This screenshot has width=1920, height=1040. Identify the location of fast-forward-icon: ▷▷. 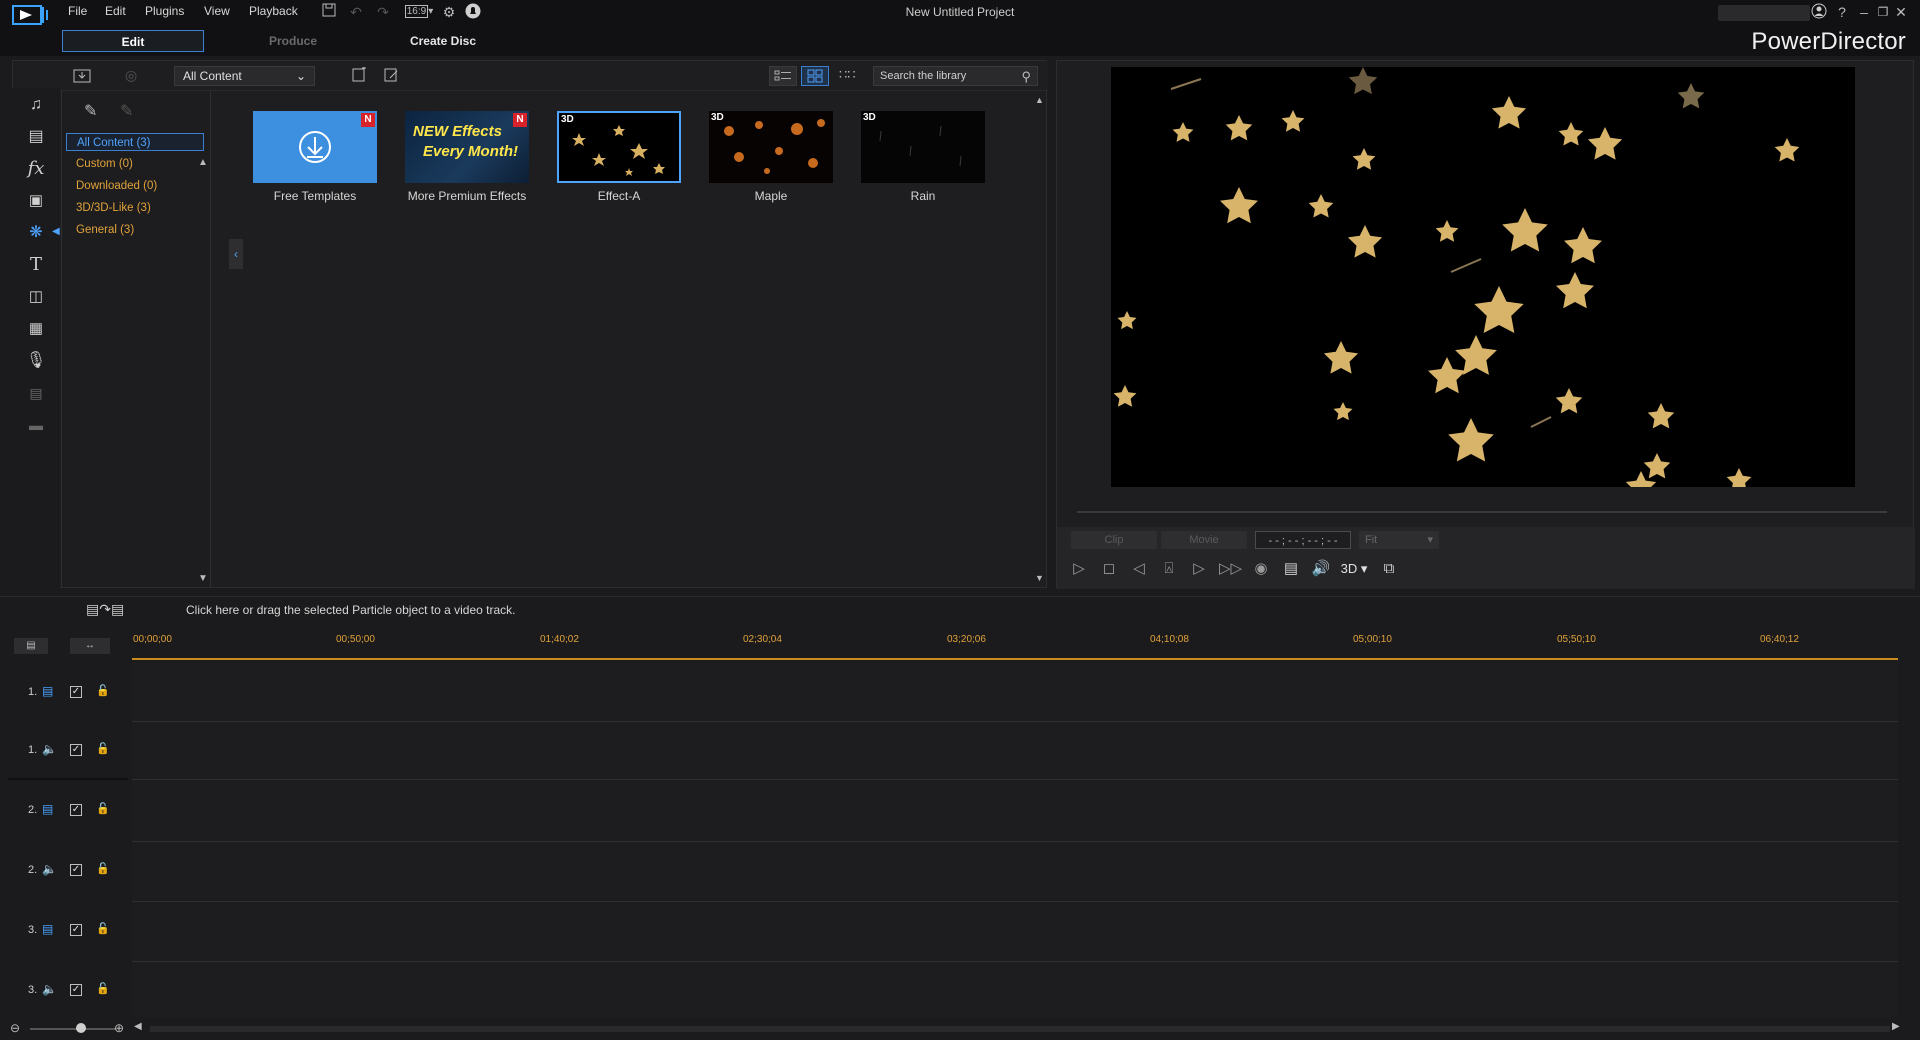
(1230, 569).